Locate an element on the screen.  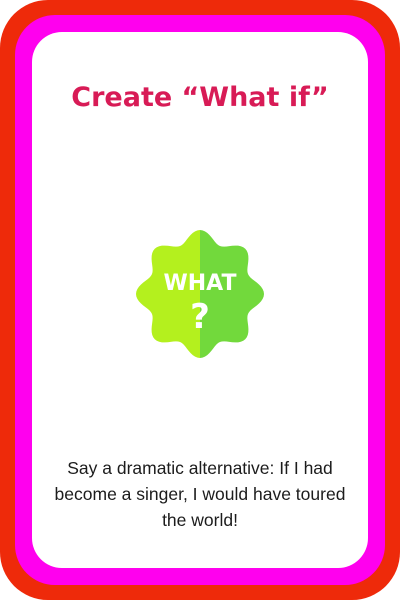
badge-label: WHAT is located at coordinates (199, 283).